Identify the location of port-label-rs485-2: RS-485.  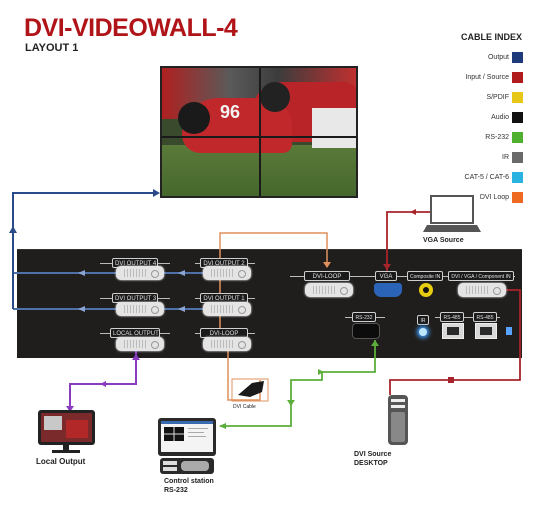
(485, 317).